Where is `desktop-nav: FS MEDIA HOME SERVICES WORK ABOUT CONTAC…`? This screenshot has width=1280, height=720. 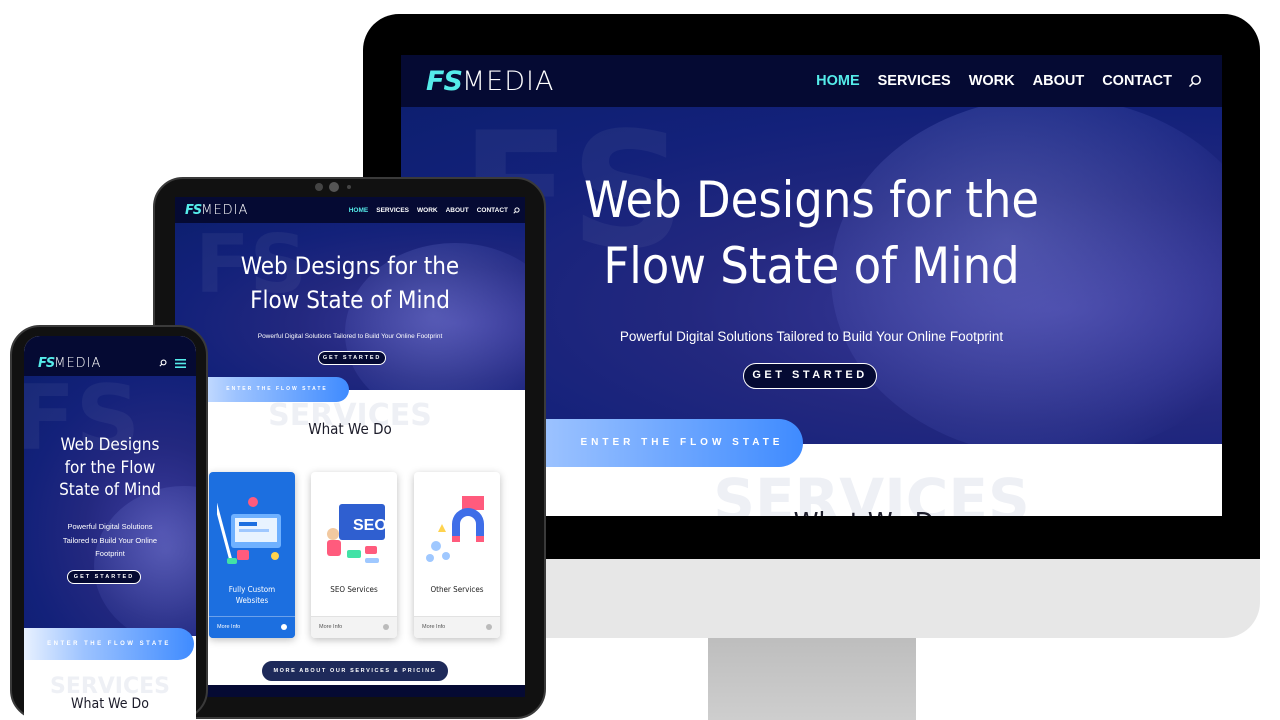 desktop-nav: FS MEDIA HOME SERVICES WORK ABOUT CONTAC… is located at coordinates (811, 81).